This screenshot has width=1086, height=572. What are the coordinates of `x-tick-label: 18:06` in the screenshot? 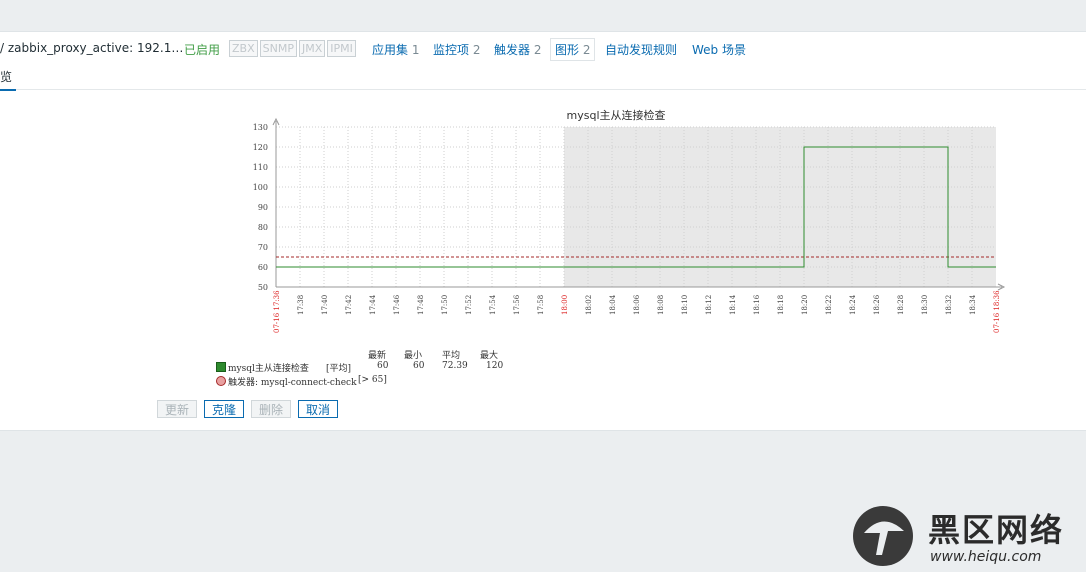 It's located at (637, 304).